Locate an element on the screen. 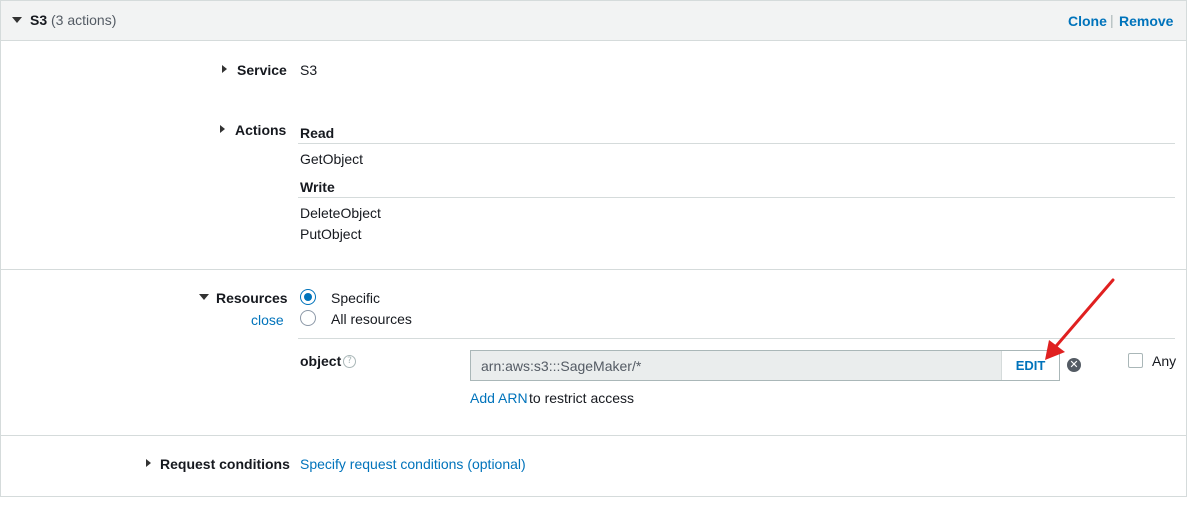 This screenshot has height=507, width=1203. object-label: object is located at coordinates (321, 361).